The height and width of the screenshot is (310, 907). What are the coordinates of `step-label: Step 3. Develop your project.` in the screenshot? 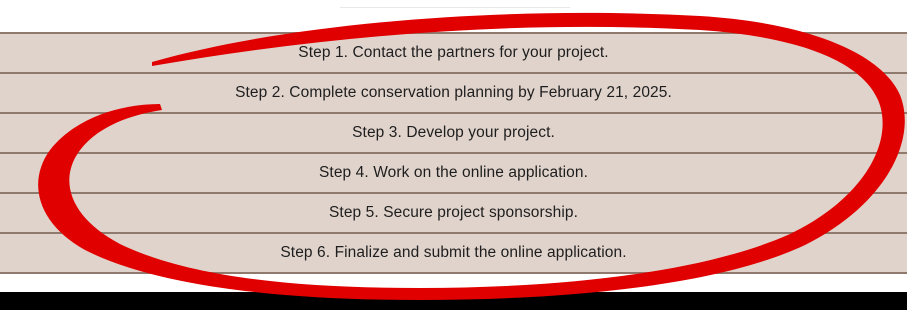 It's located at (453, 132).